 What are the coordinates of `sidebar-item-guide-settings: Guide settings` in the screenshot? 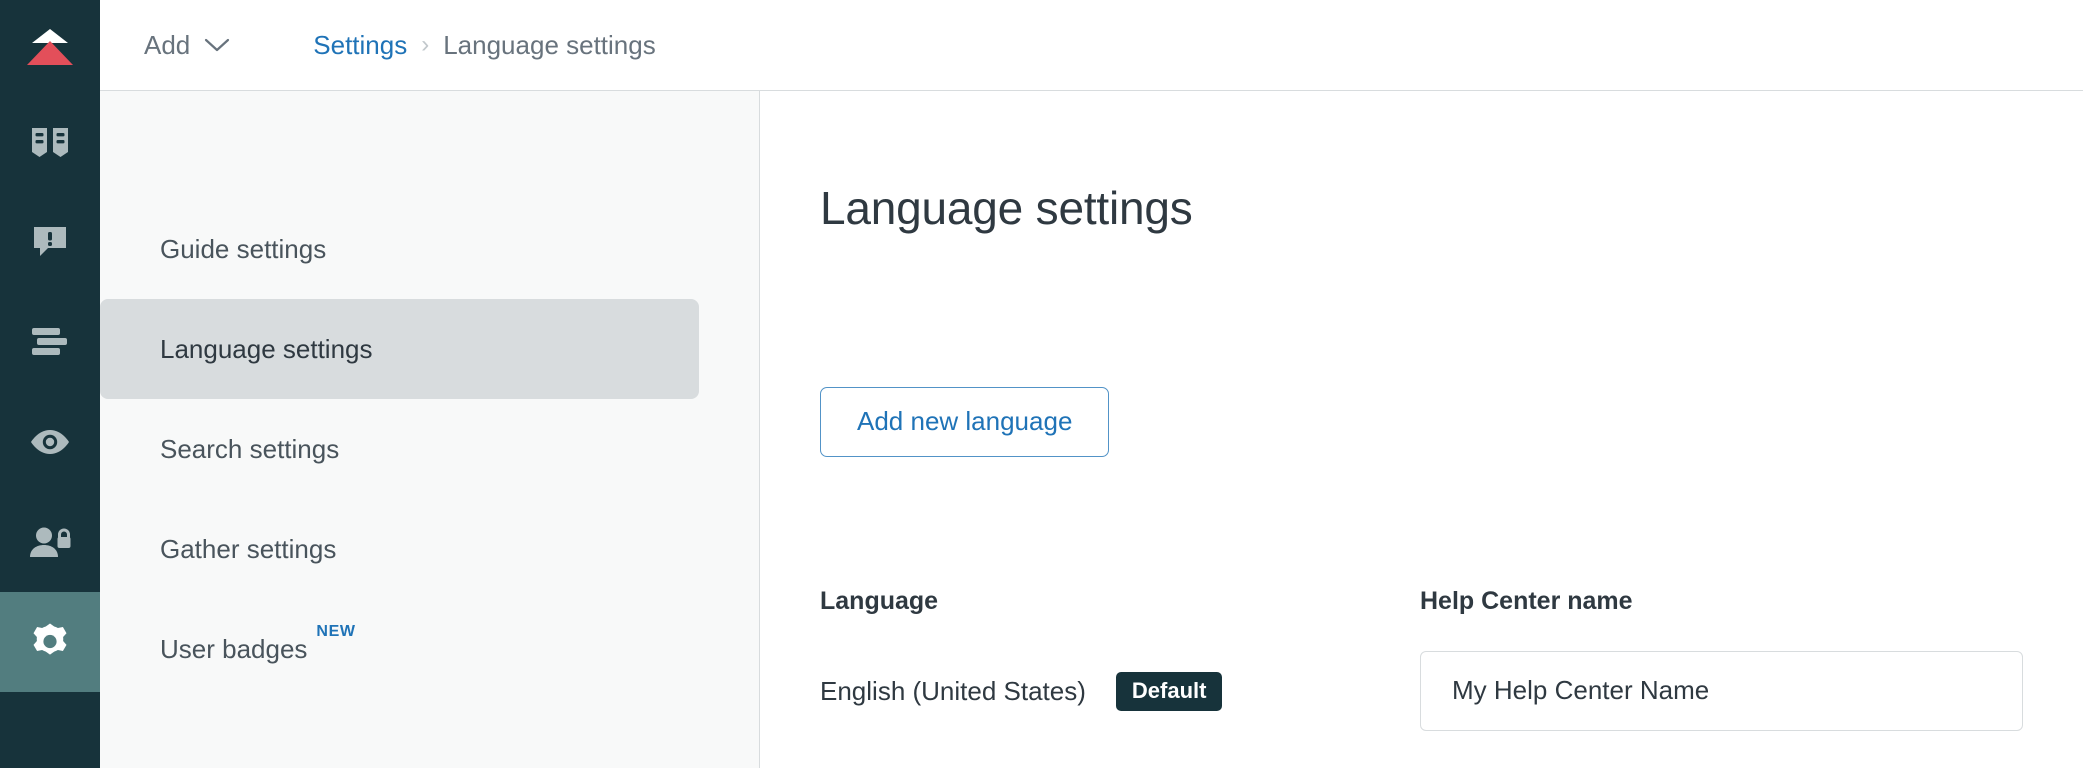 It's located at (399, 249).